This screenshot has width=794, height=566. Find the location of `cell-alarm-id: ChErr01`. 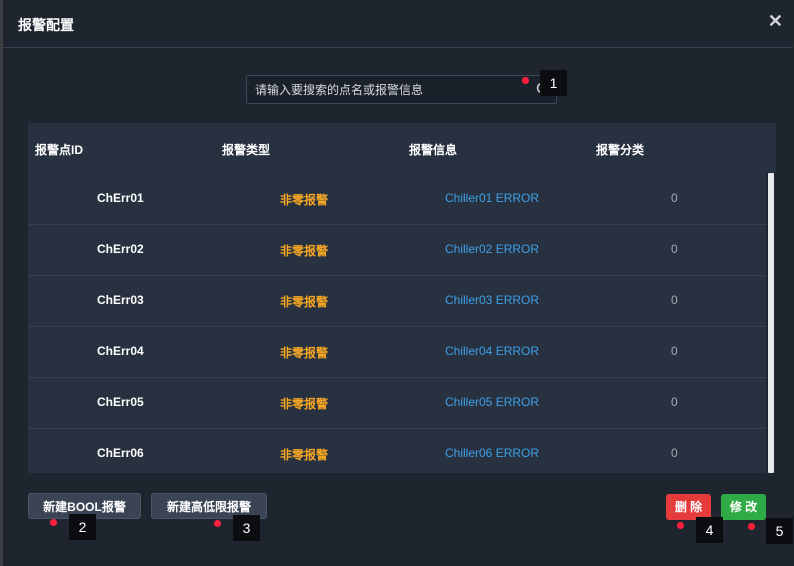

cell-alarm-id: ChErr01 is located at coordinates (120, 198).